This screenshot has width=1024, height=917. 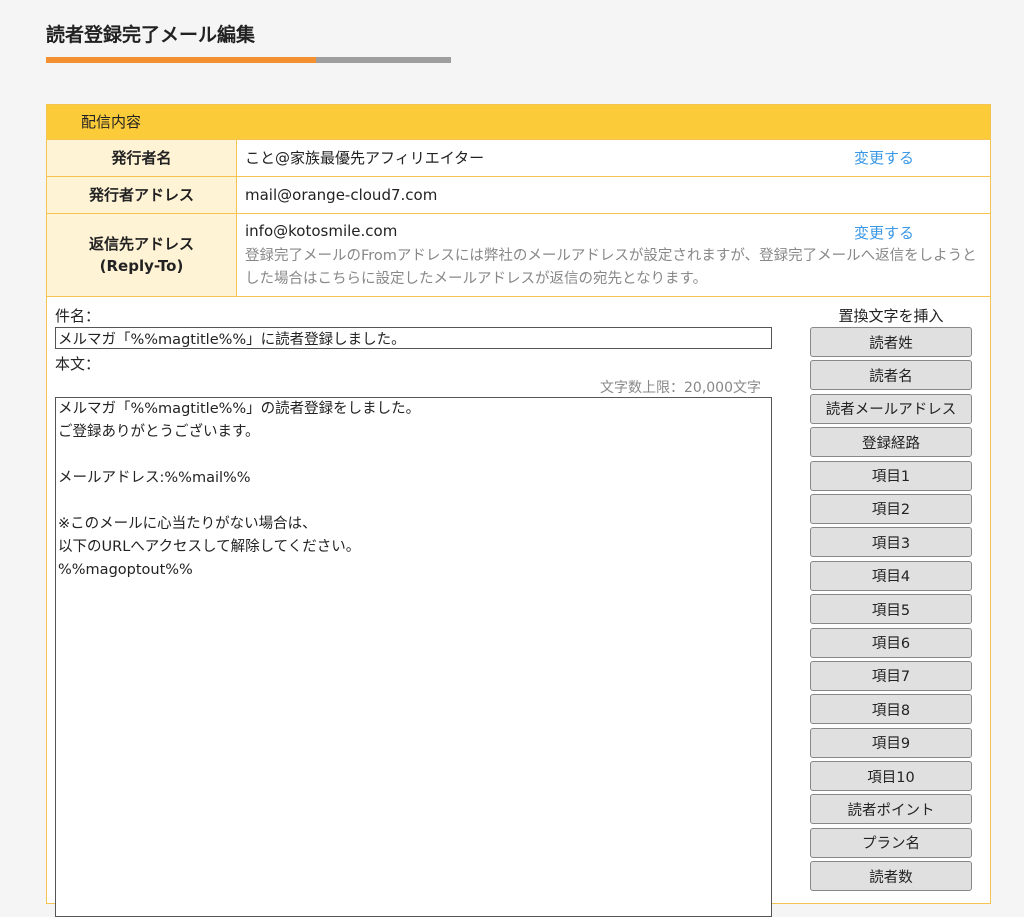 I want to click on insert-button-item9: 項目9, so click(x=891, y=742).